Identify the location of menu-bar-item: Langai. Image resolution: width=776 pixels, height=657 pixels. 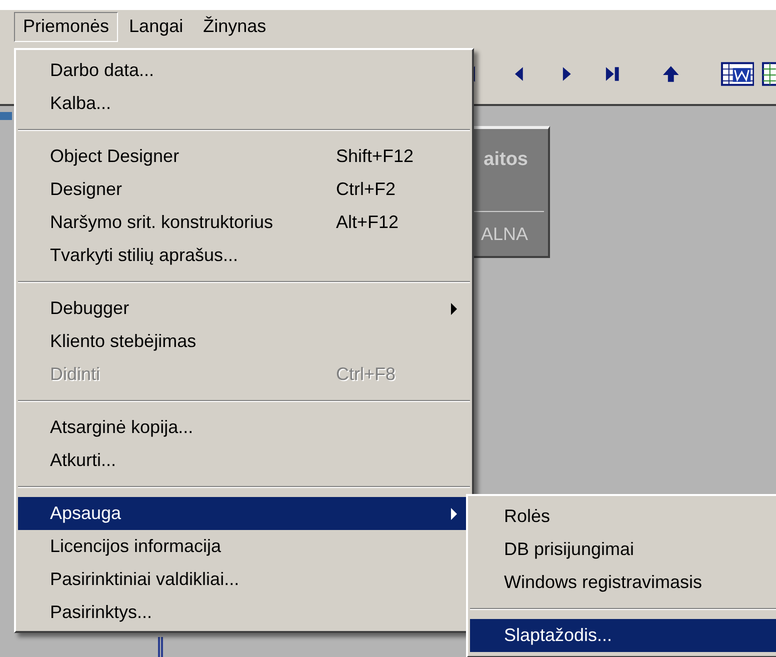
(156, 27).